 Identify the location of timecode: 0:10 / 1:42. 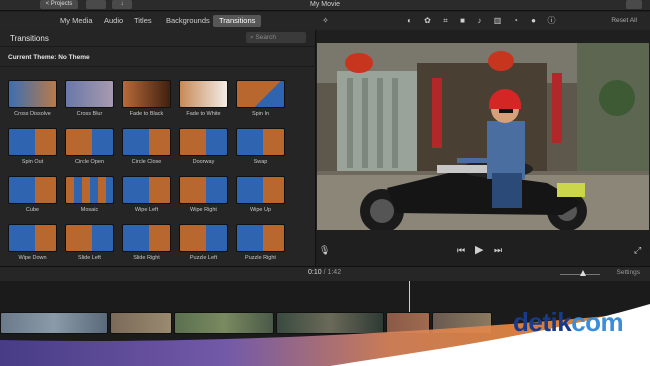
(324, 272).